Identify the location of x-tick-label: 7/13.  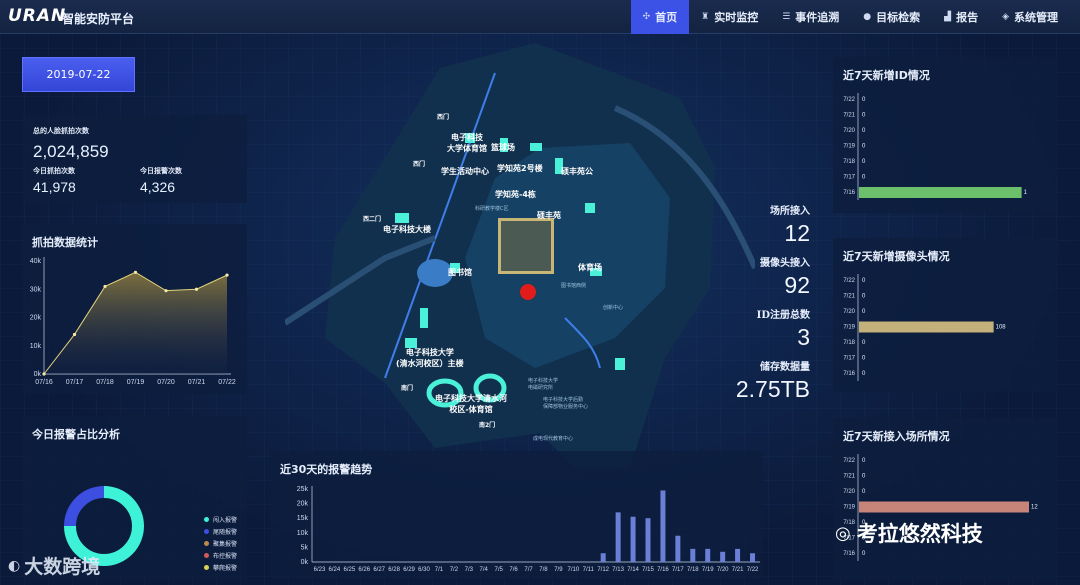
(618, 570).